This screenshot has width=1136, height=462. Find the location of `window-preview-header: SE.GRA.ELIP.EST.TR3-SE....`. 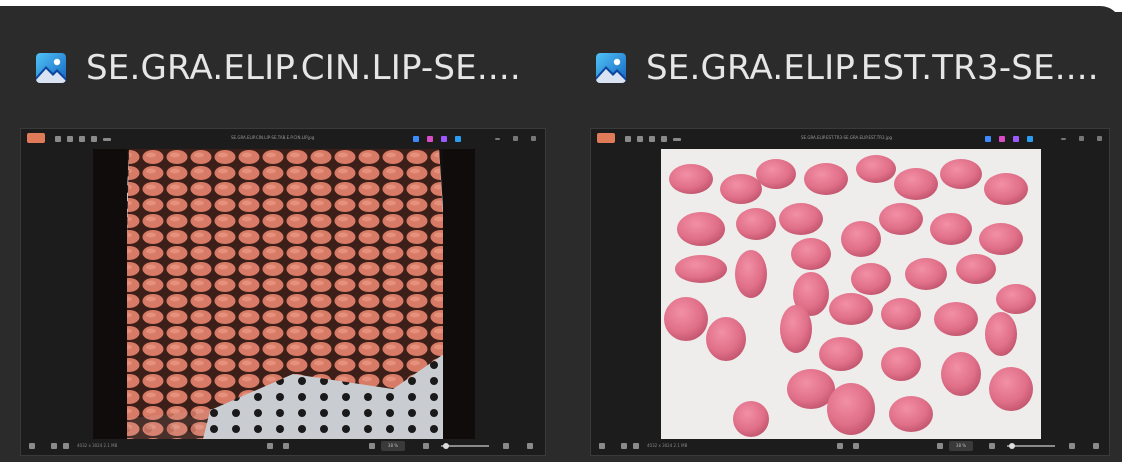

window-preview-header: SE.GRA.ELIP.EST.TR3-SE.... is located at coordinates (847, 68).